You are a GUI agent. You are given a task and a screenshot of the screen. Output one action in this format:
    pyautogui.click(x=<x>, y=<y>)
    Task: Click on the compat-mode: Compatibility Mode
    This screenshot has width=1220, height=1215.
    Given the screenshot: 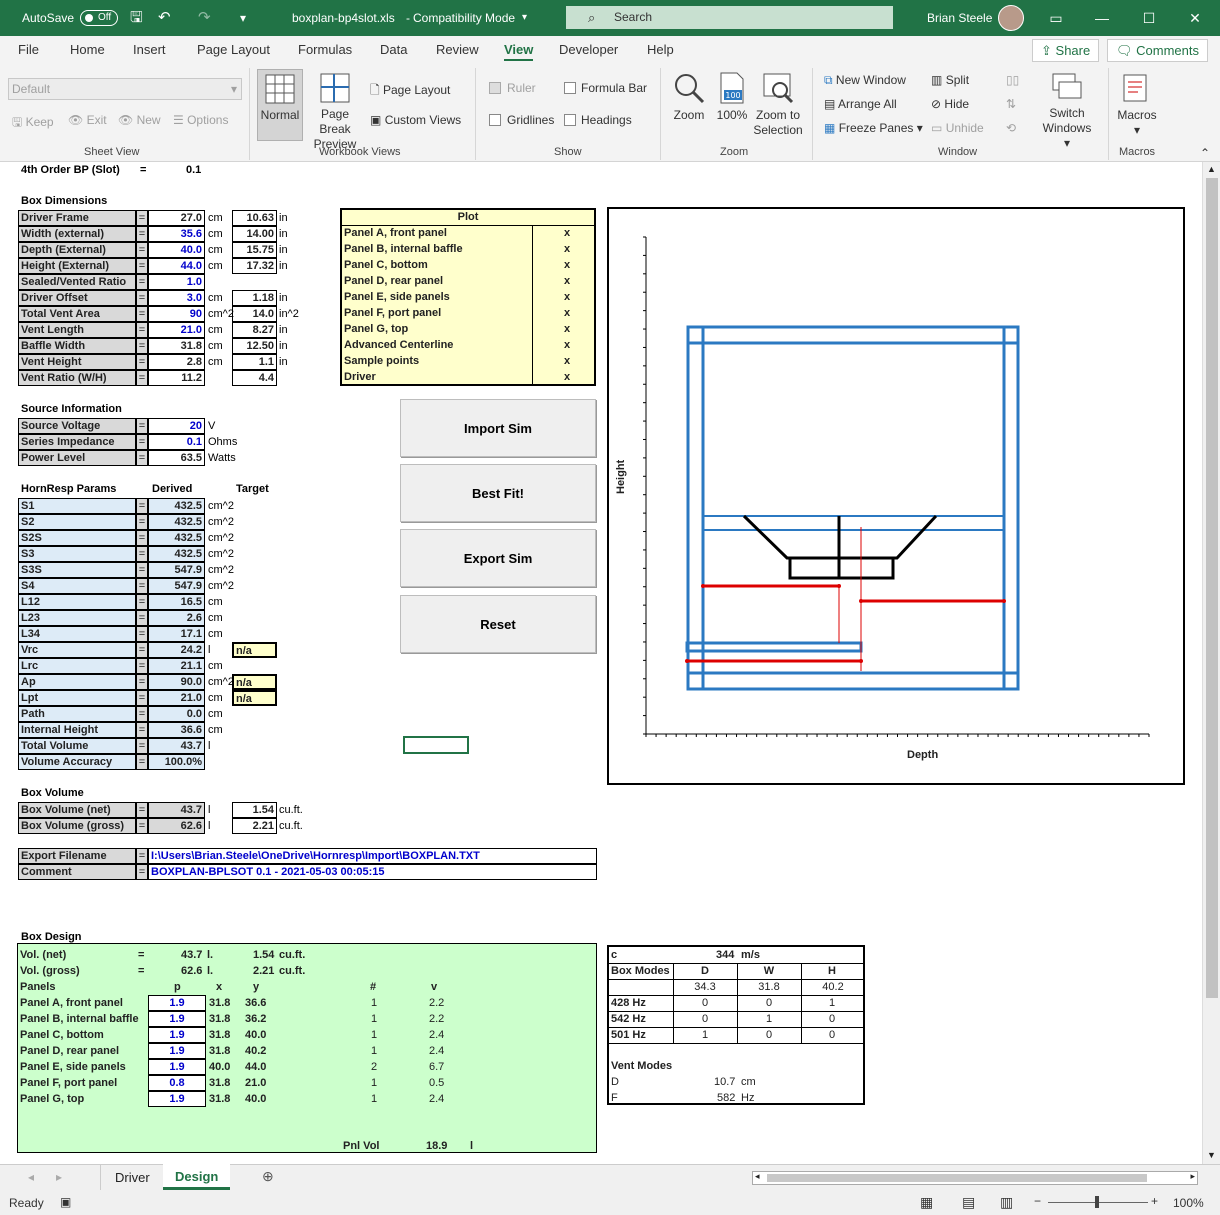 What is the action you would take?
    pyautogui.click(x=464, y=18)
    